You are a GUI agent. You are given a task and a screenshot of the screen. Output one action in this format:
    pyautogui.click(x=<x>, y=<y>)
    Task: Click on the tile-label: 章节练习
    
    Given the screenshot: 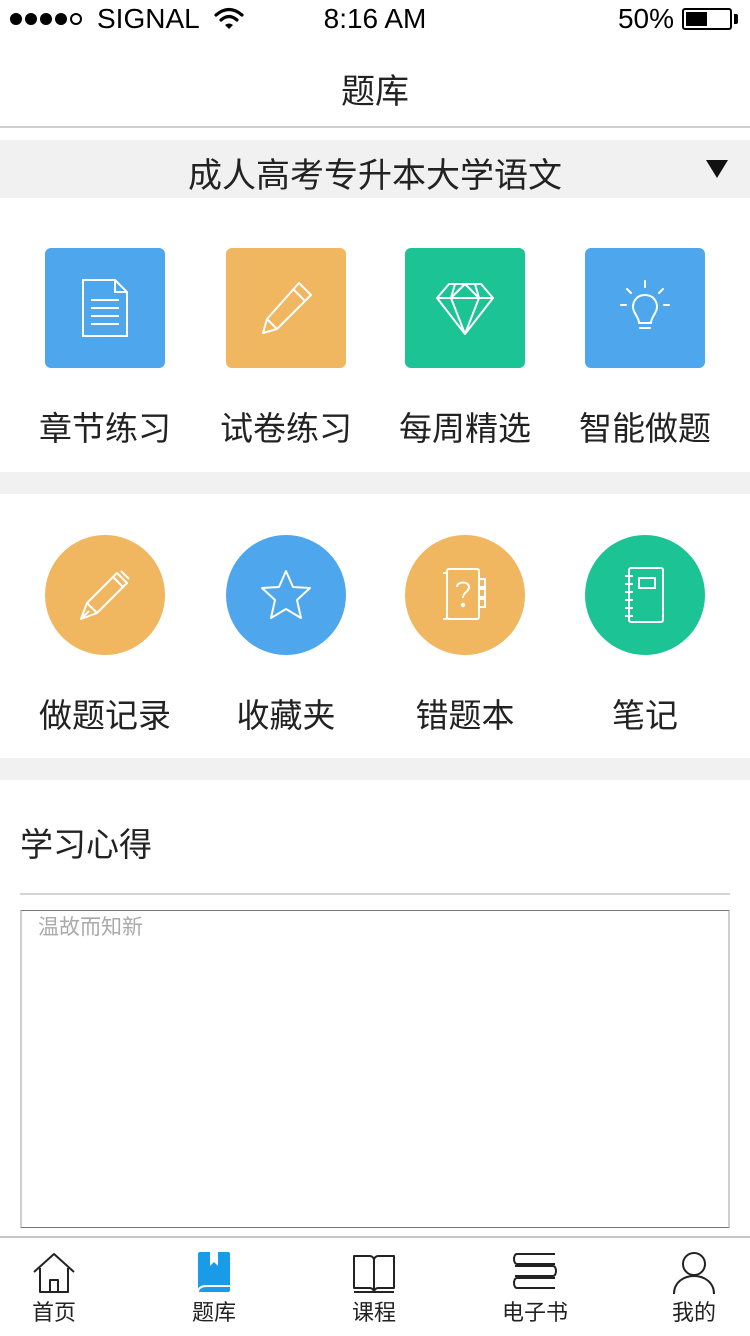 What is the action you would take?
    pyautogui.click(x=105, y=428)
    